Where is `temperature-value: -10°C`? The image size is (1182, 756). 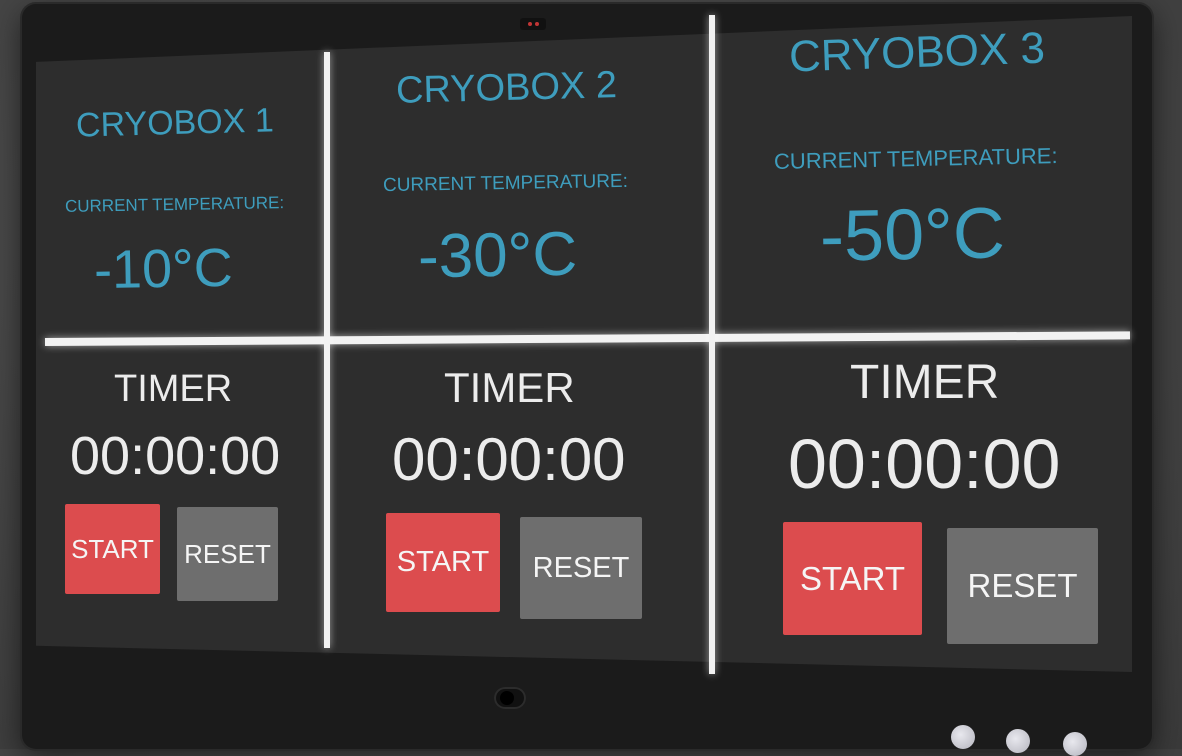
temperature-value: -10°C is located at coordinates (163, 269).